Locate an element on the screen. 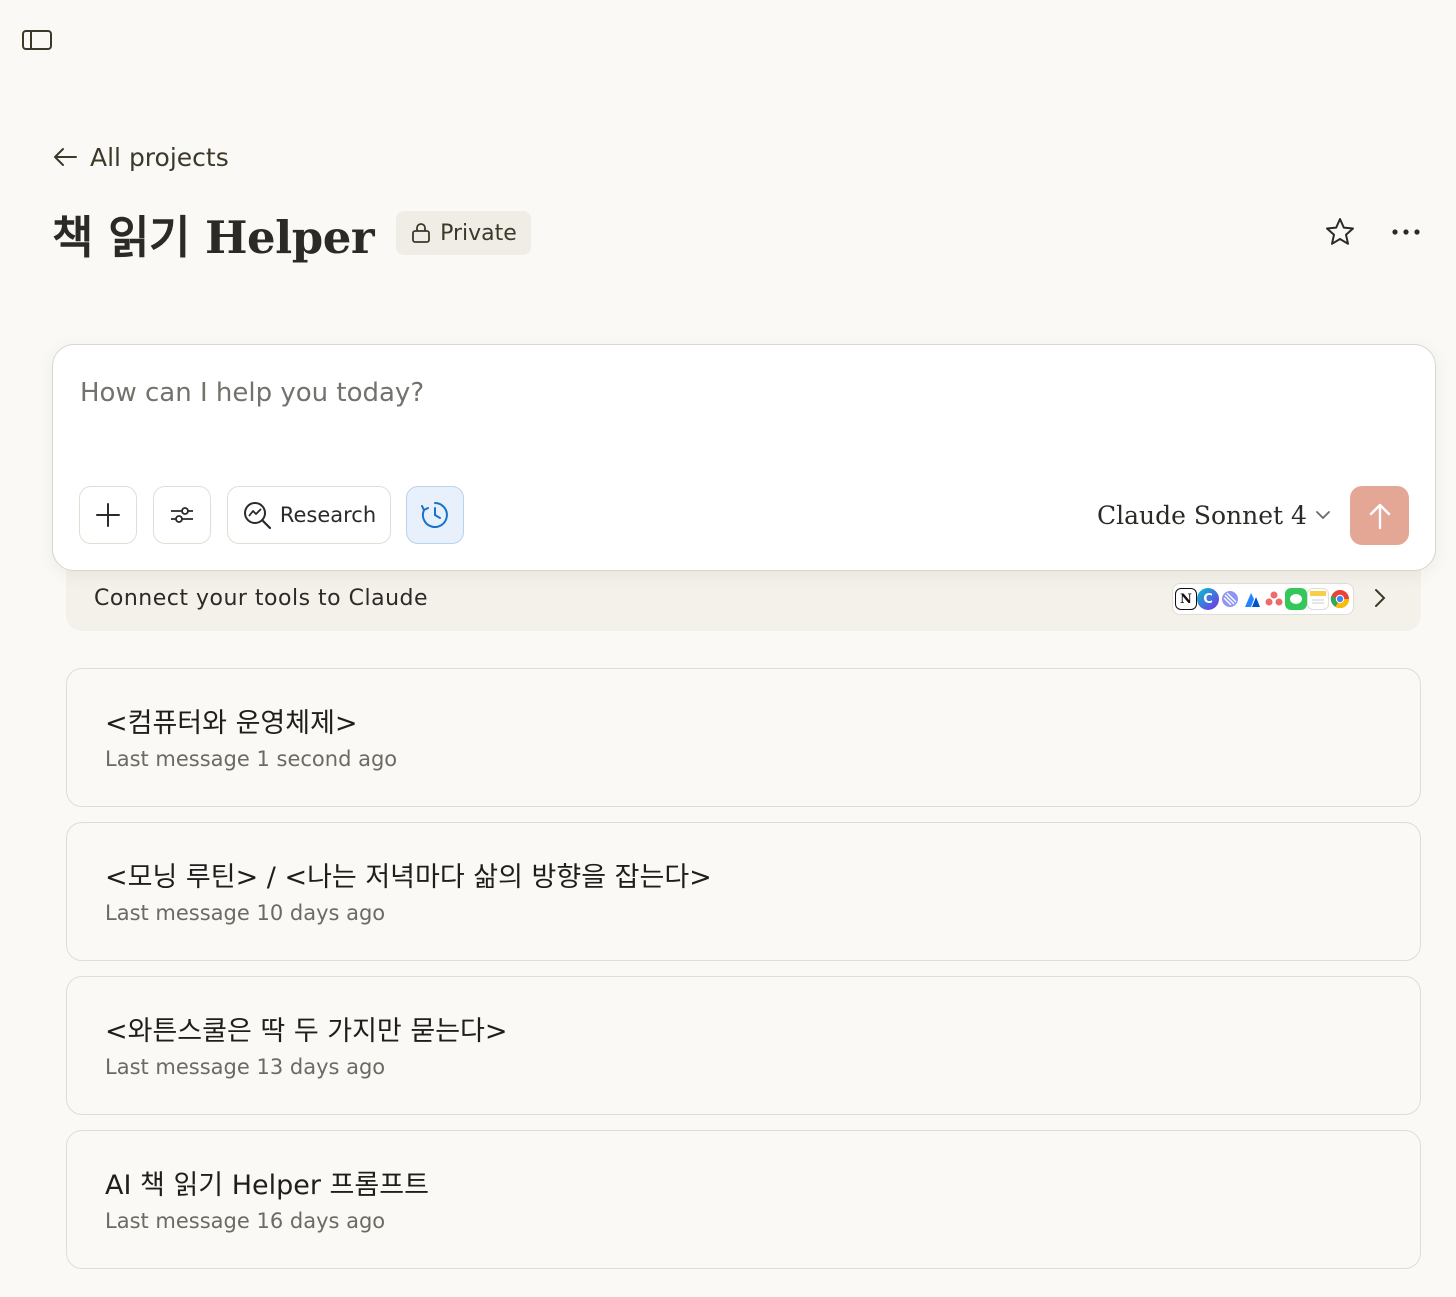 Image resolution: width=1456 pixels, height=1297 pixels. tool-icon-strip: N C is located at coordinates (1263, 599).